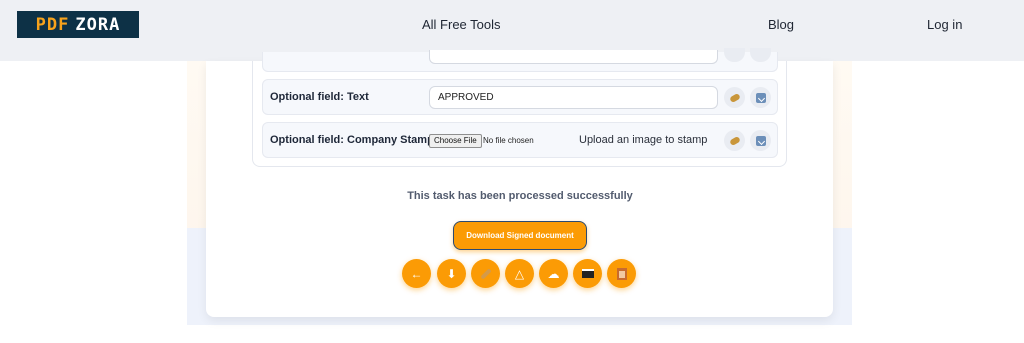 The width and height of the screenshot is (1024, 343). What do you see at coordinates (307, 97) in the screenshot?
I see `text-field-label-prefix: Optional field:` at bounding box center [307, 97].